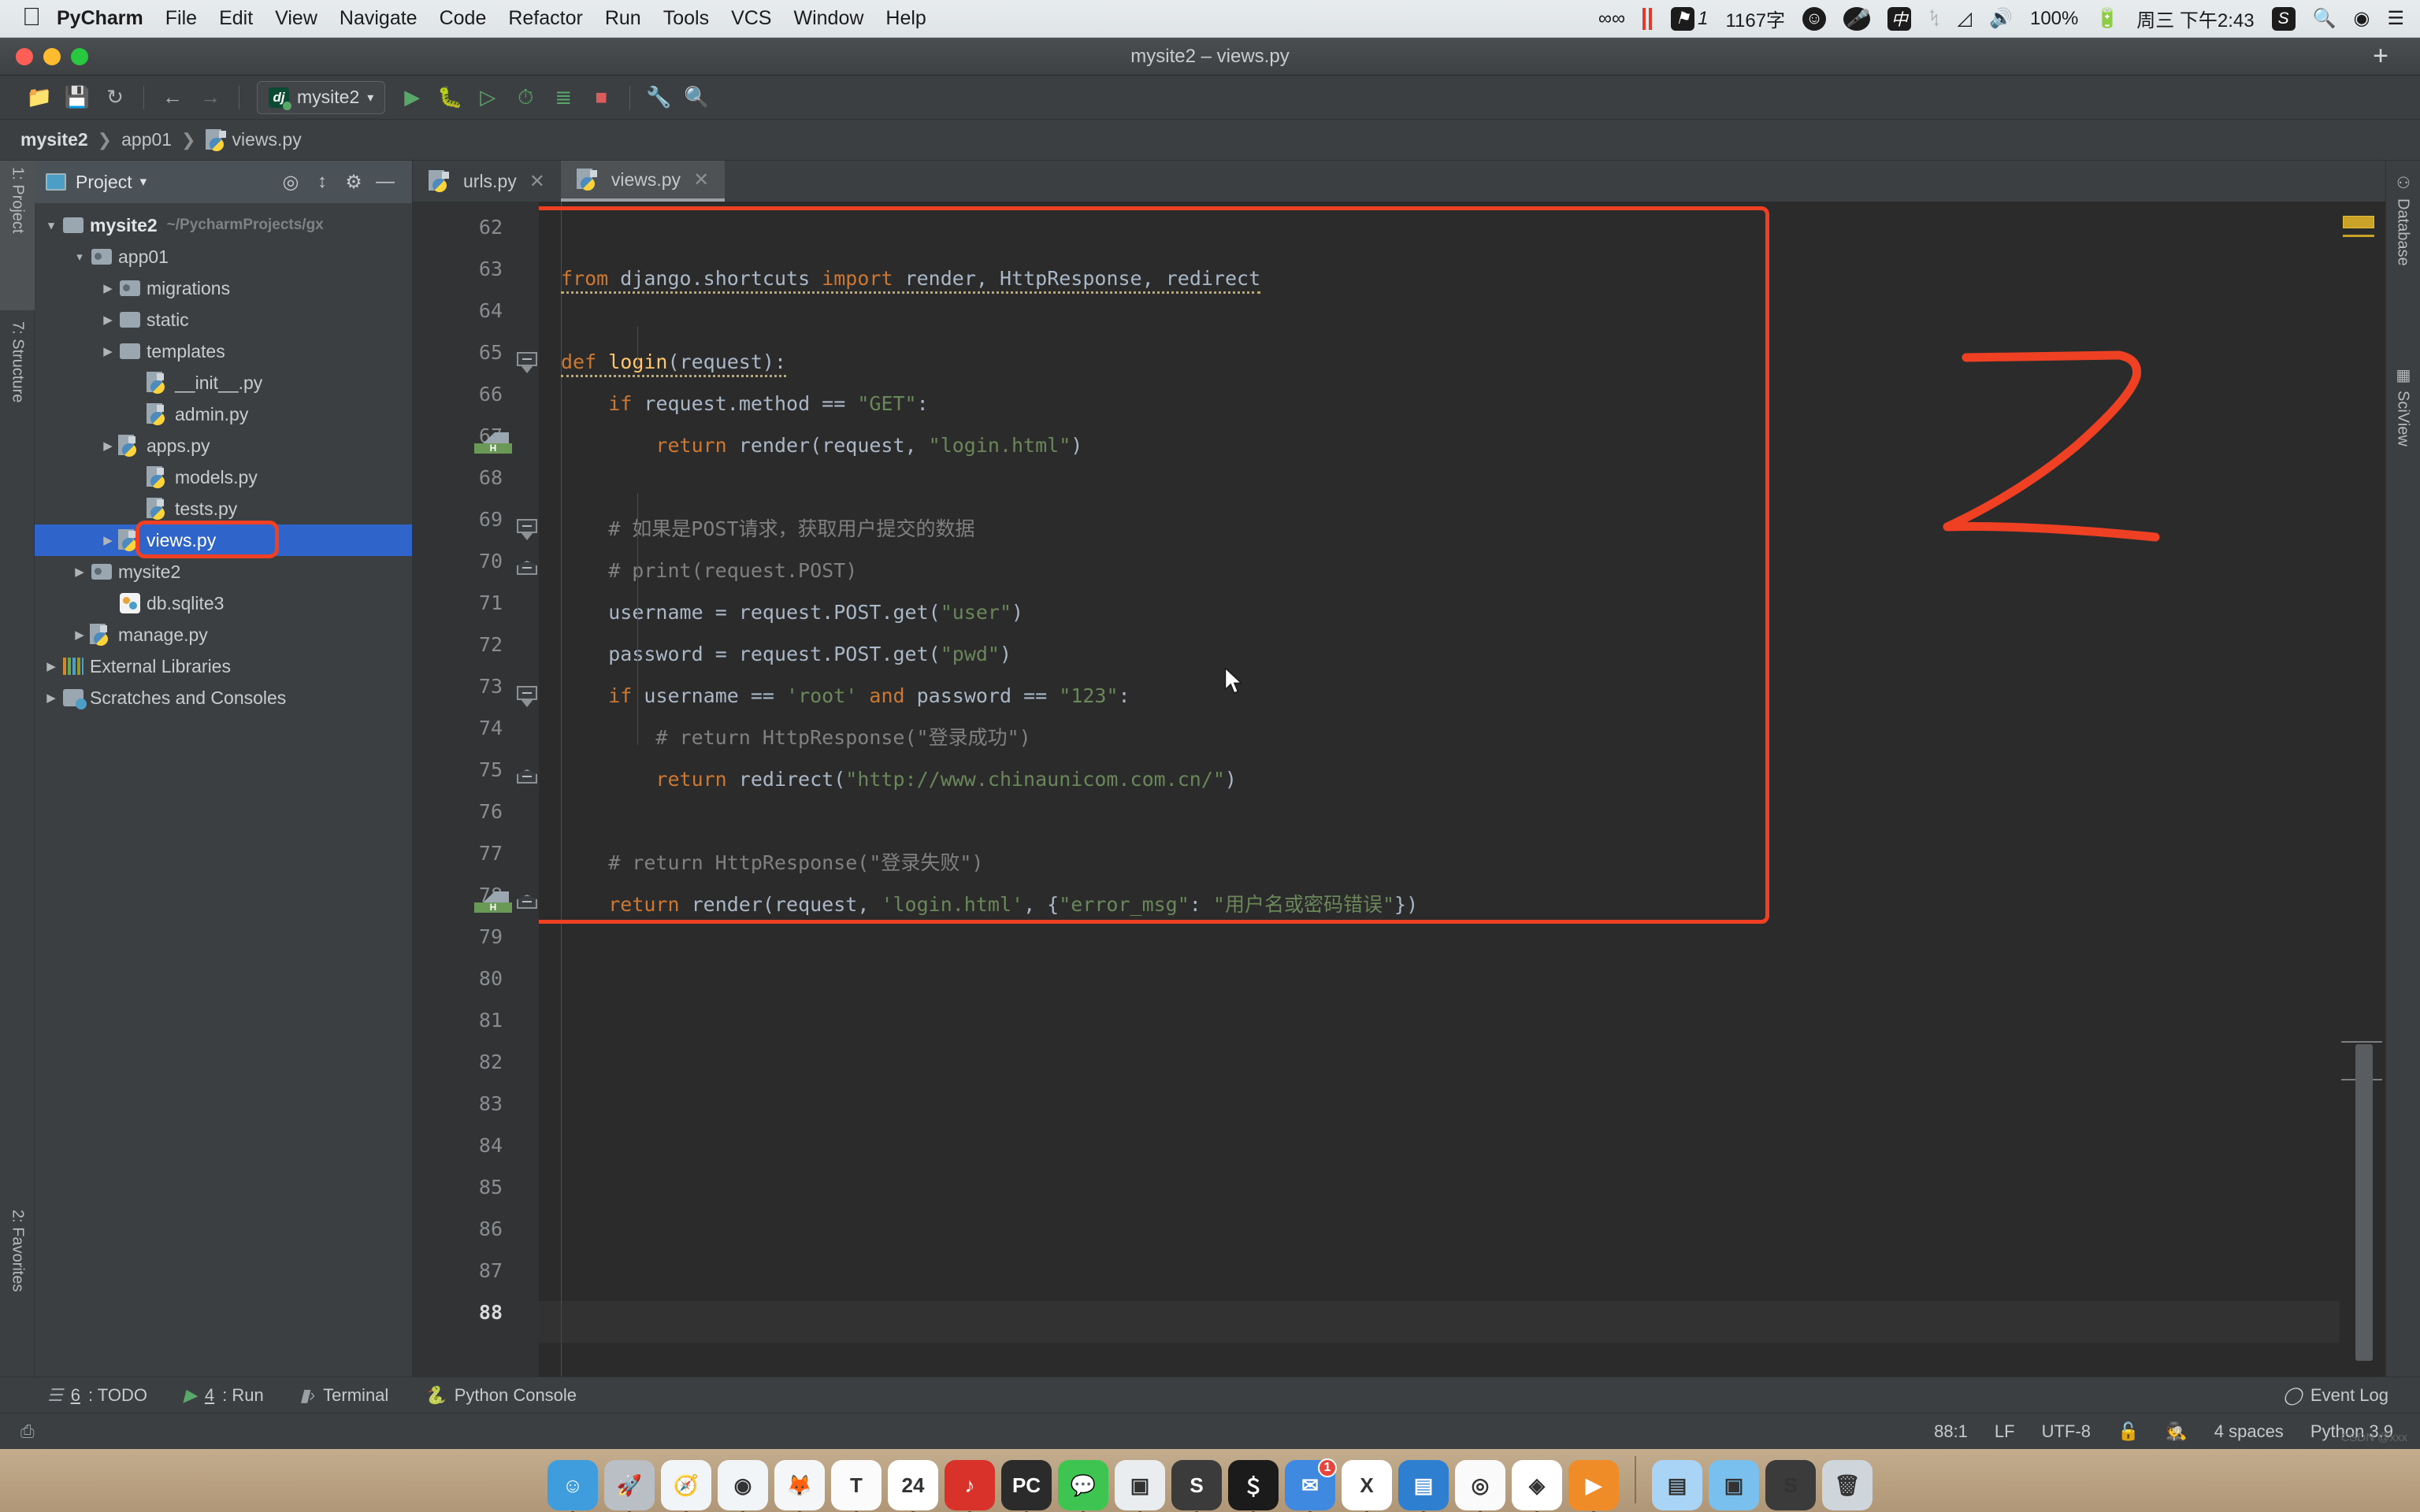 Image resolution: width=2420 pixels, height=1512 pixels. What do you see at coordinates (1814, 18) in the screenshot?
I see `emoji-icon: ☺` at bounding box center [1814, 18].